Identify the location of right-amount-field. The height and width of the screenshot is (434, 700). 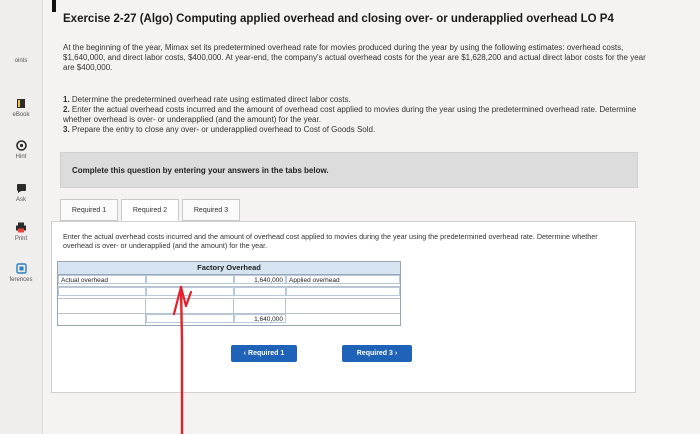
(260, 291).